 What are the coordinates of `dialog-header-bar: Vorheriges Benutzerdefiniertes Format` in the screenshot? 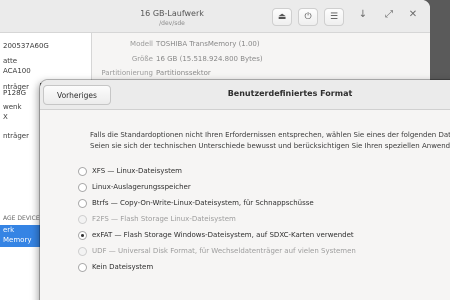 It's located at (245, 95).